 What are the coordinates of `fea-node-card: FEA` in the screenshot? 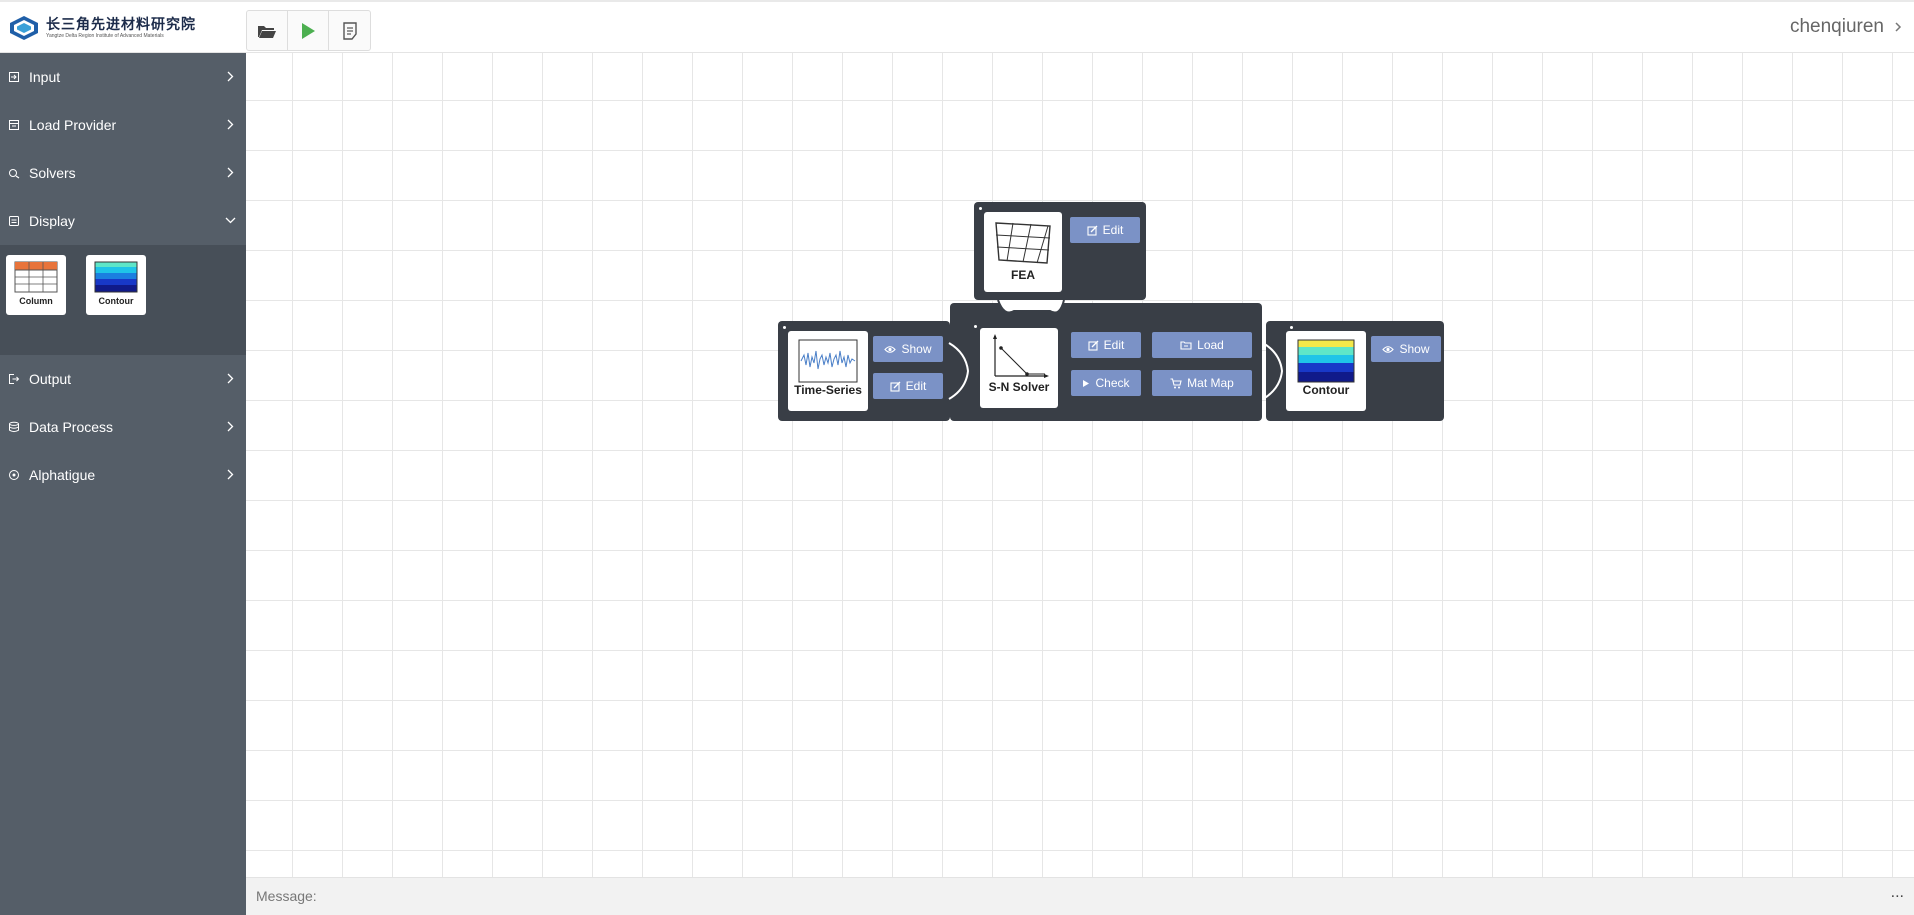 It's located at (1023, 252).